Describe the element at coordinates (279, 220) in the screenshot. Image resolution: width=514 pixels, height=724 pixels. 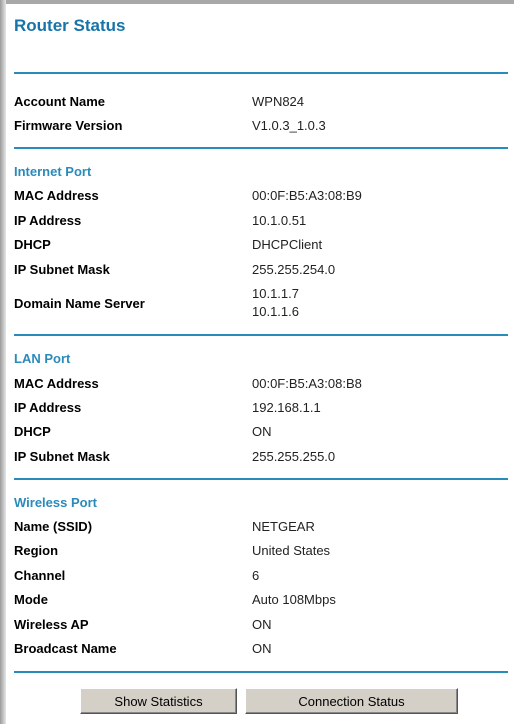
I see `internet-ip-value: 10.1.0.51` at that location.